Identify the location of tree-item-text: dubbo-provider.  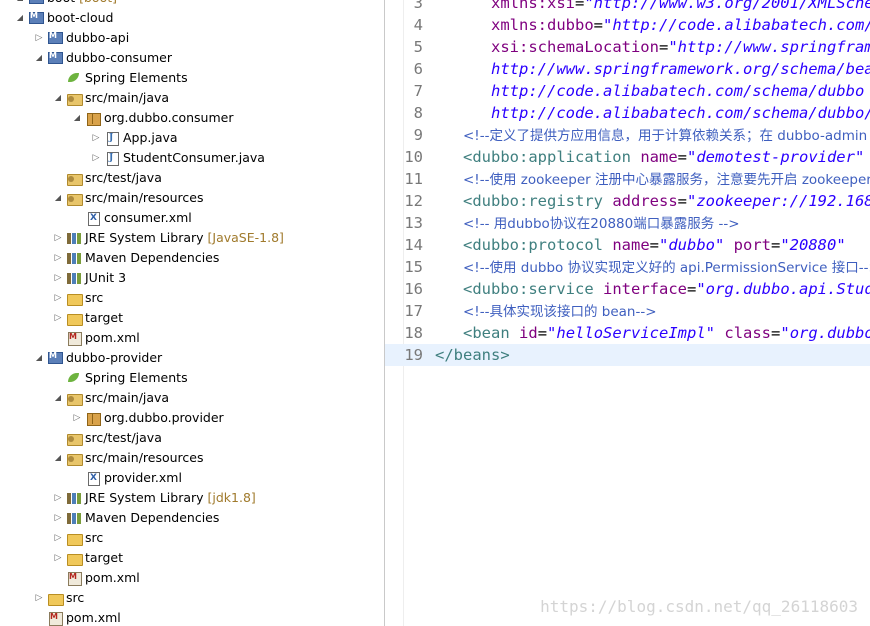
(114, 357).